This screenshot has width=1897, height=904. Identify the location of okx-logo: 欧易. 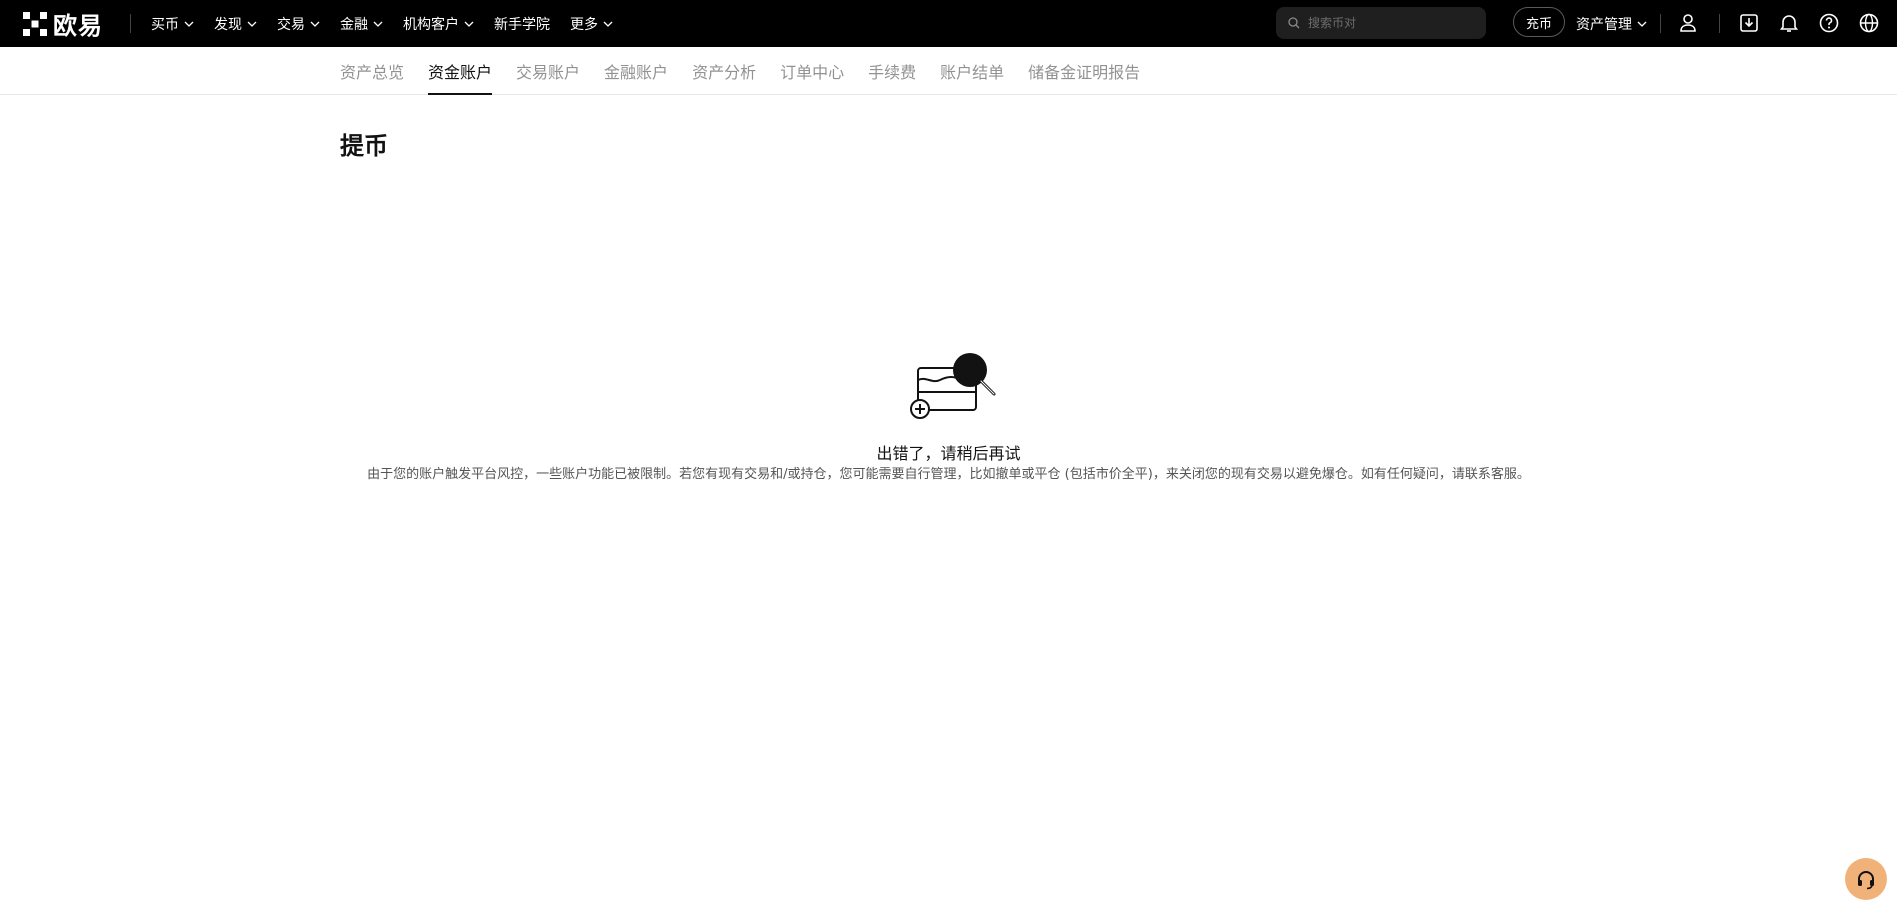
(63, 25).